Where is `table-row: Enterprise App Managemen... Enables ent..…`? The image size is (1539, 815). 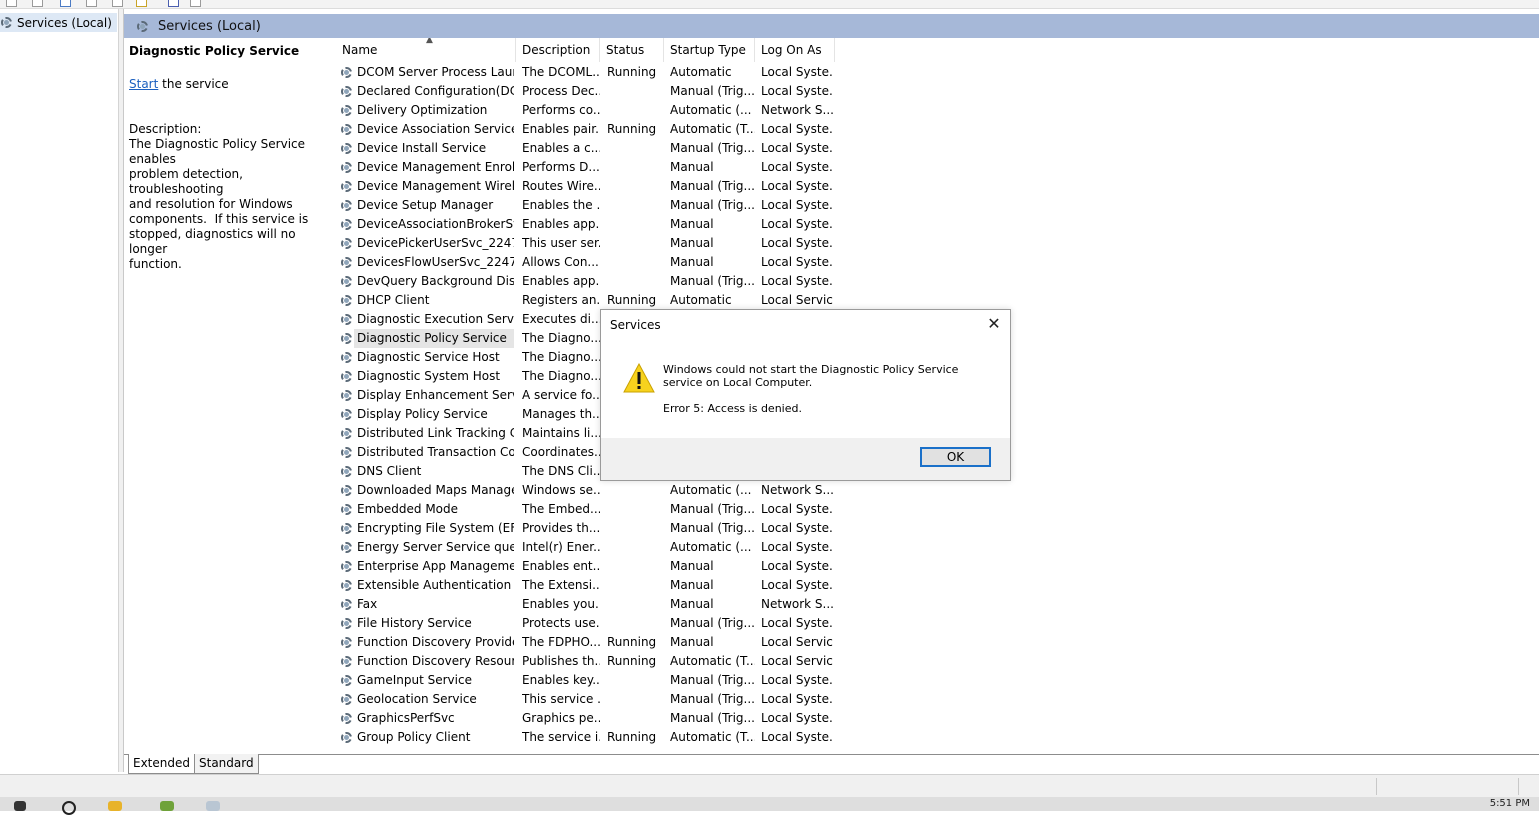 table-row: Enterprise App Managemen... Enables ent..… is located at coordinates (934, 566).